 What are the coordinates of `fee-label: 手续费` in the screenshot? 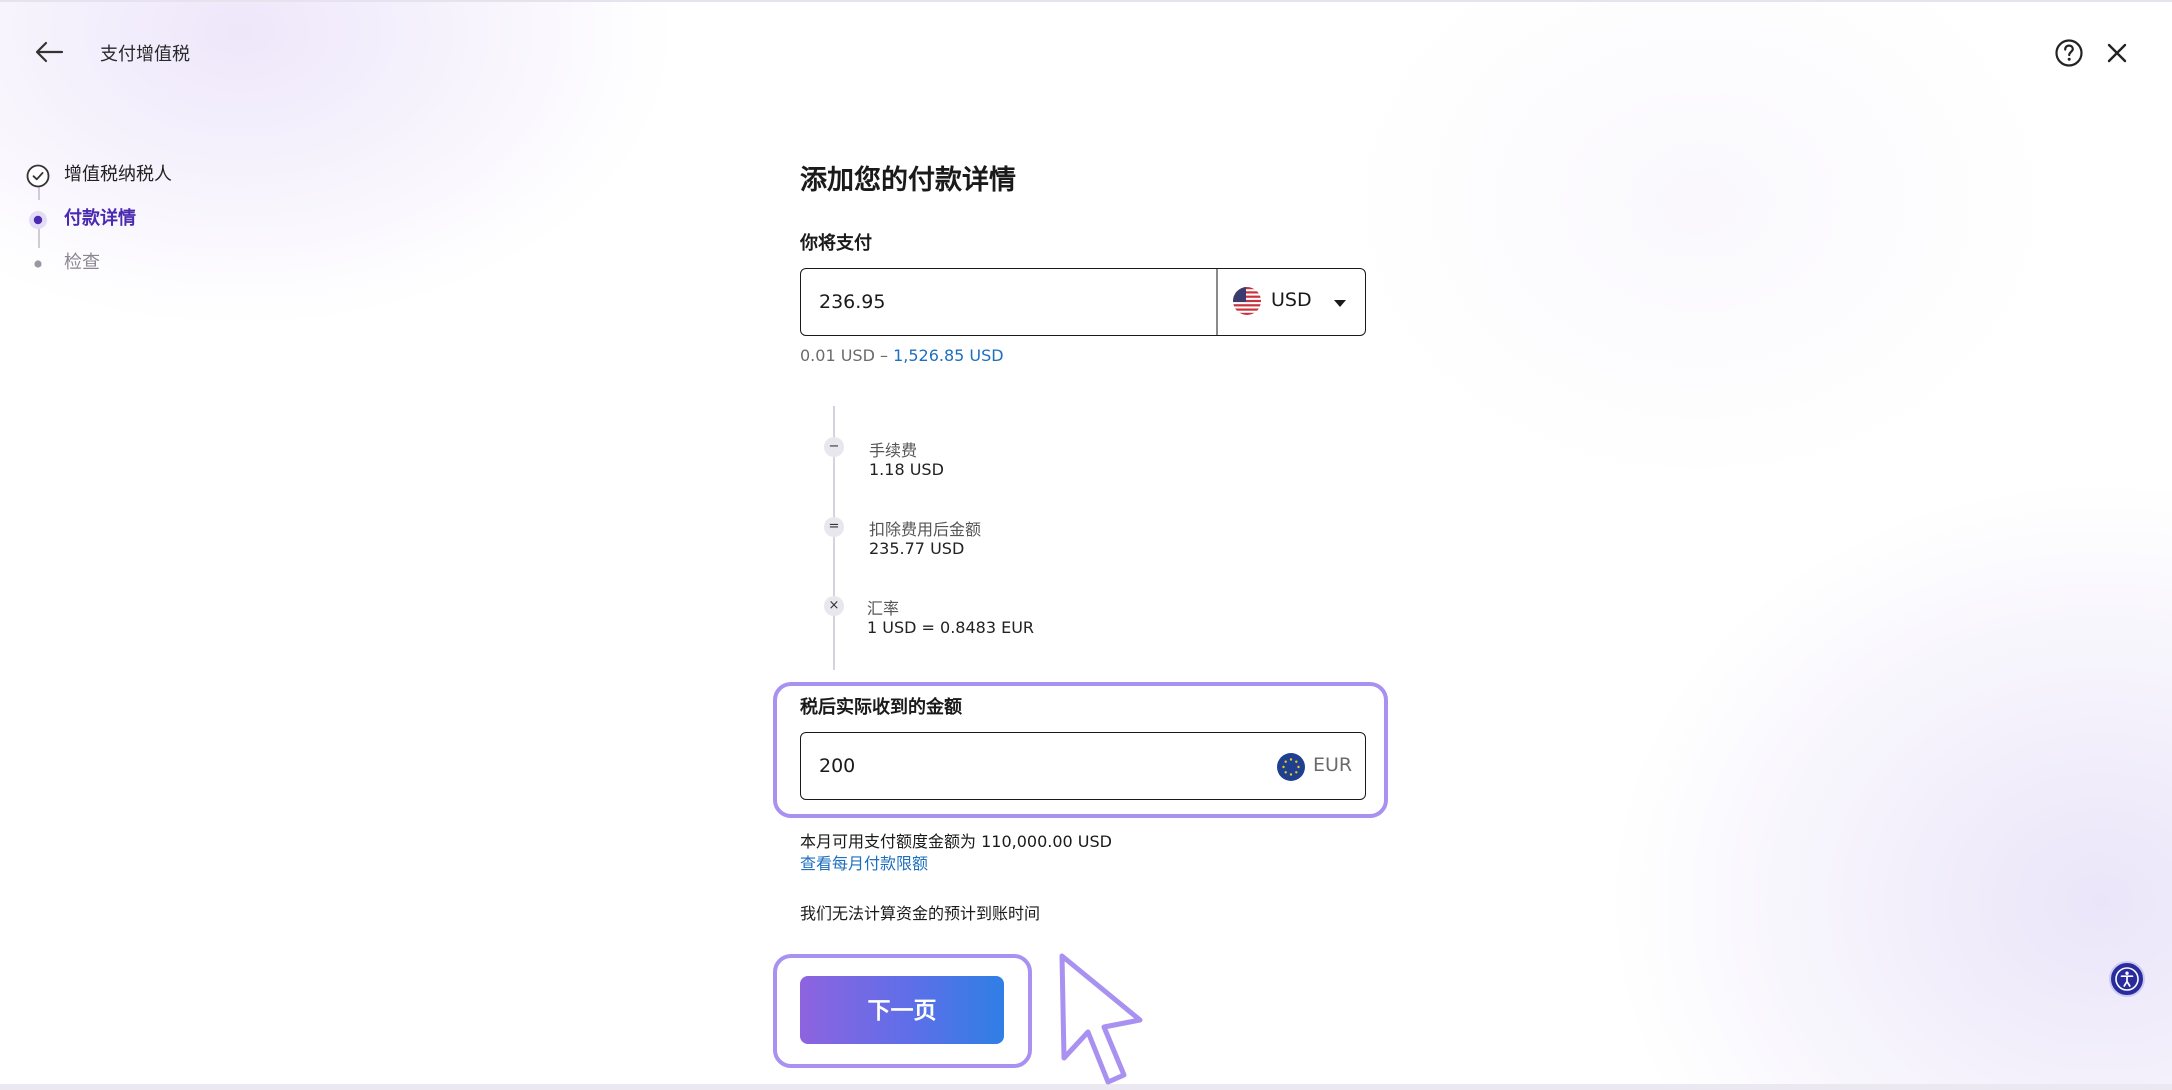 It's located at (893, 450).